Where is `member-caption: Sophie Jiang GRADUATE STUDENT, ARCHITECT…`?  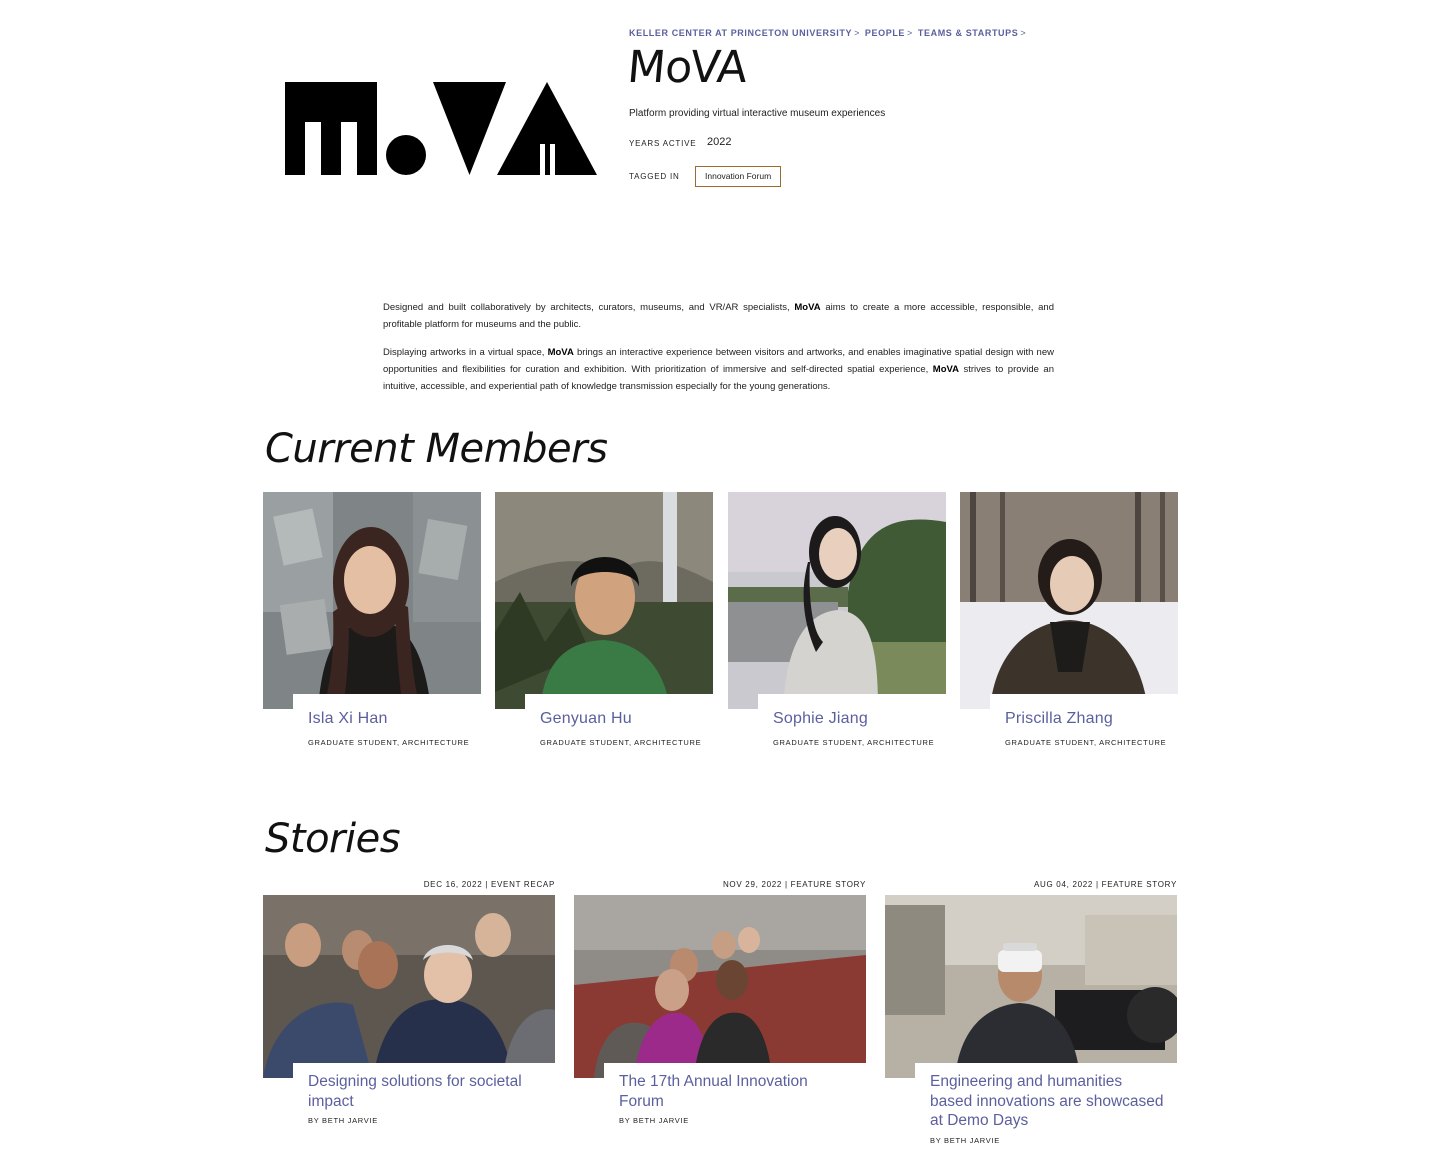
member-caption: Sophie Jiang GRADUATE STUDENT, ARCHITECT… is located at coordinates (852, 728).